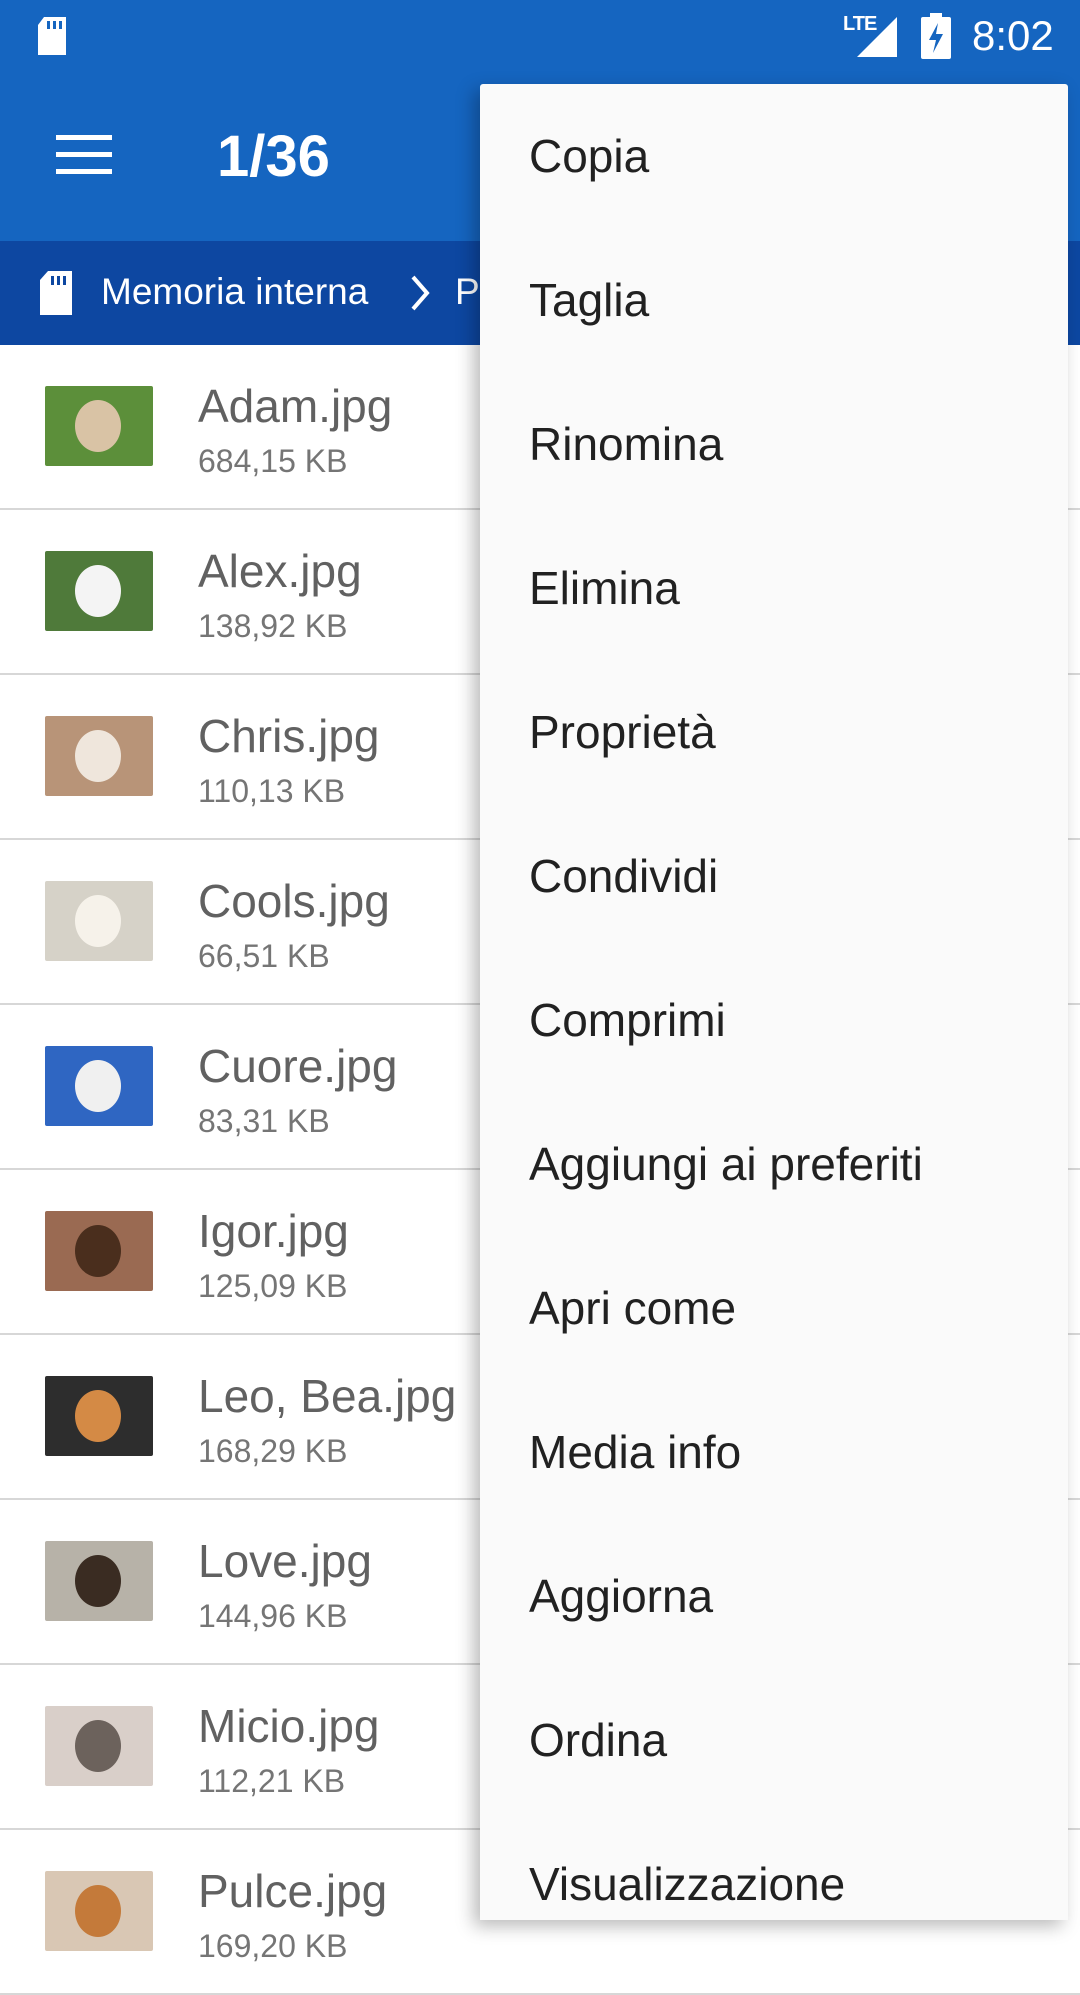 This screenshot has height=1995, width=1080. Describe the element at coordinates (84, 157) in the screenshot. I see `hamburger-menu-icon` at that location.